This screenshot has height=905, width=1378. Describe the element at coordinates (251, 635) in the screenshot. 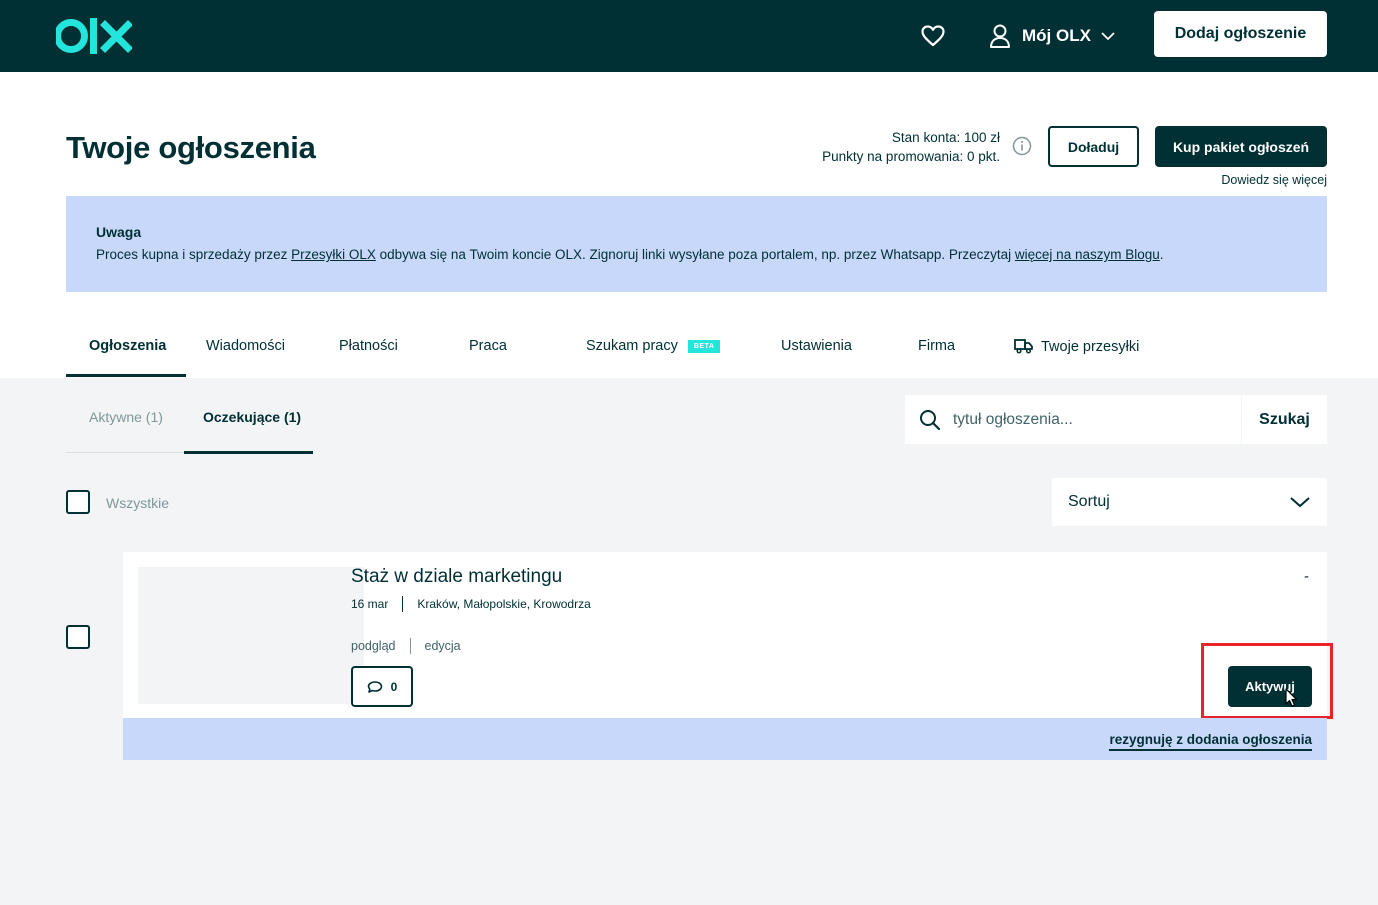

I see `ad-thumbnail` at that location.